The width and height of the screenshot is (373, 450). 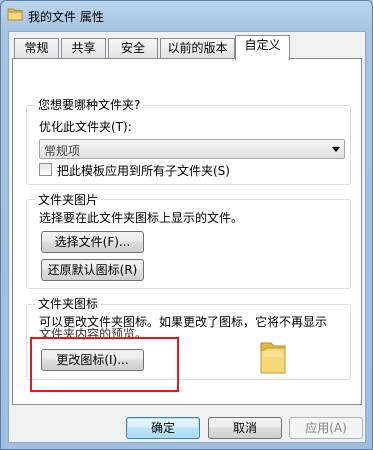 What do you see at coordinates (262, 47) in the screenshot?
I see `tab-customize: 自定义` at bounding box center [262, 47].